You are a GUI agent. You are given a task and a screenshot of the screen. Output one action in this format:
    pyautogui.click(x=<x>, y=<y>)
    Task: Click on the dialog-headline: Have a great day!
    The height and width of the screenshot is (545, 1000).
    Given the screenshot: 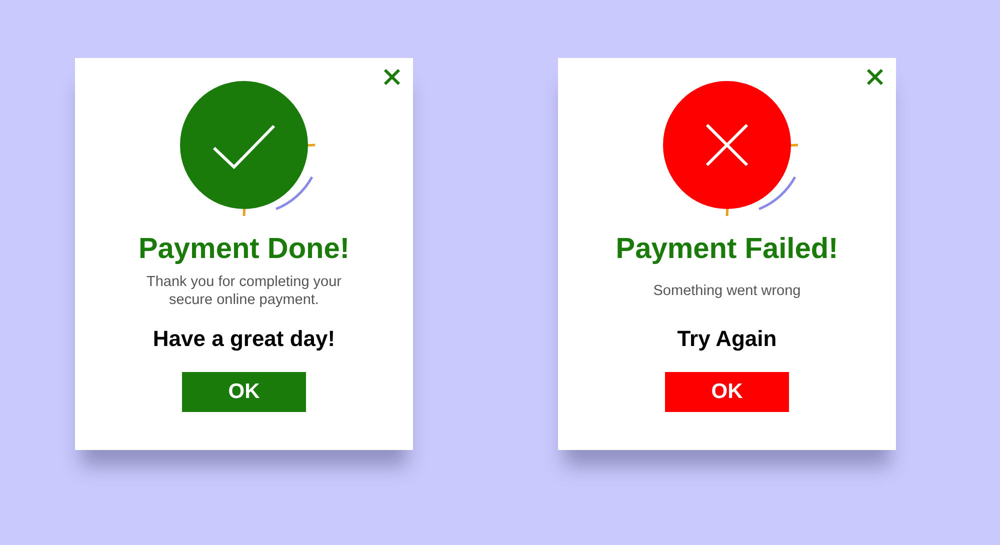 What is the action you would take?
    pyautogui.click(x=244, y=339)
    